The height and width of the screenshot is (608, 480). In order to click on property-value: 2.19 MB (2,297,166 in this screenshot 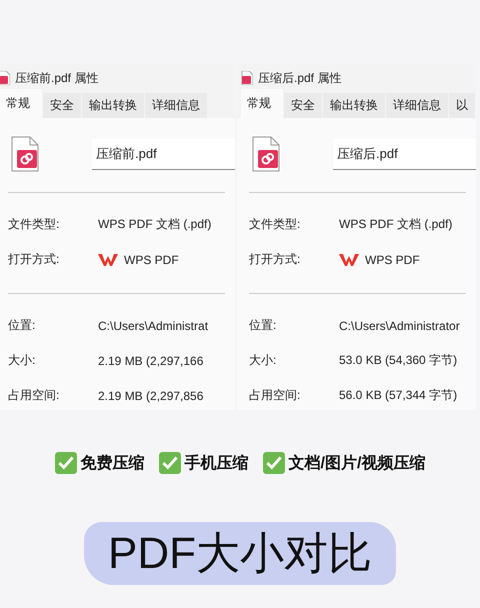, I will do `click(151, 361)`.